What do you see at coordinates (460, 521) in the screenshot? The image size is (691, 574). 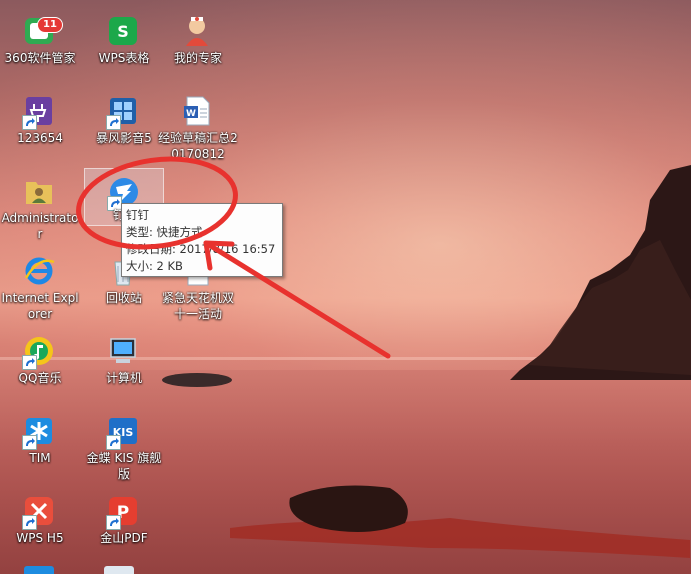 I see `driftwood` at bounding box center [460, 521].